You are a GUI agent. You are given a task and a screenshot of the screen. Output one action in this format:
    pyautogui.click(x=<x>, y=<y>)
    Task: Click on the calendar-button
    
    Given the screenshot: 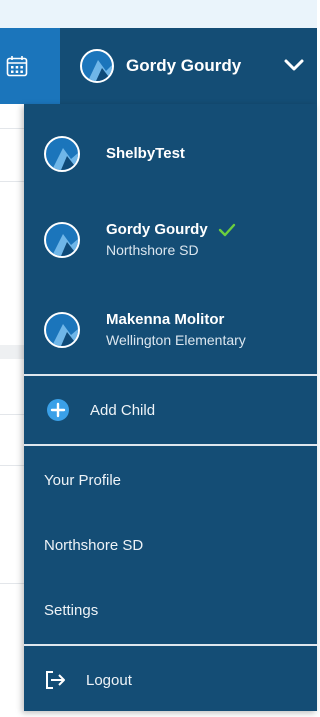 What is the action you would take?
    pyautogui.click(x=30, y=66)
    